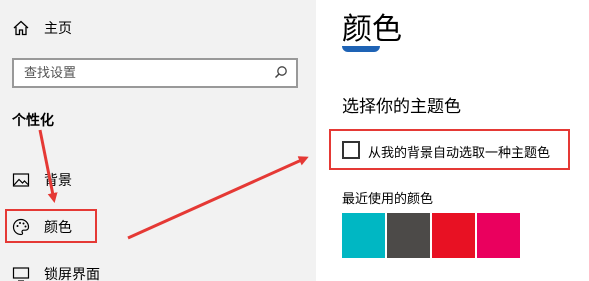 The height and width of the screenshot is (281, 589). What do you see at coordinates (58, 29) in the screenshot?
I see `home-label: 主页` at bounding box center [58, 29].